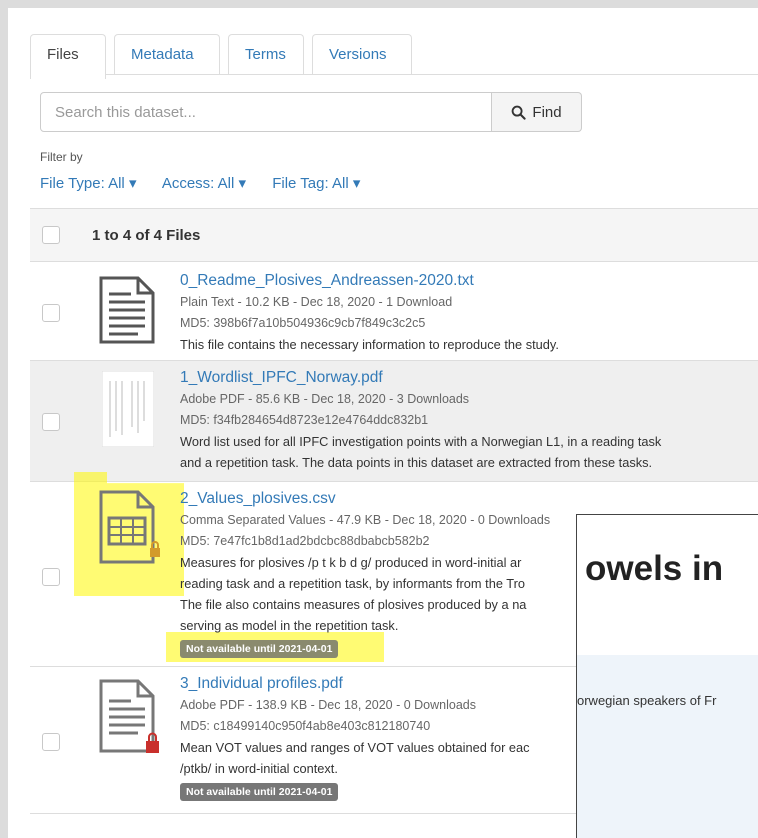 The height and width of the screenshot is (838, 758). I want to click on file-count: 1 to 4 of 4 Files, so click(146, 235).